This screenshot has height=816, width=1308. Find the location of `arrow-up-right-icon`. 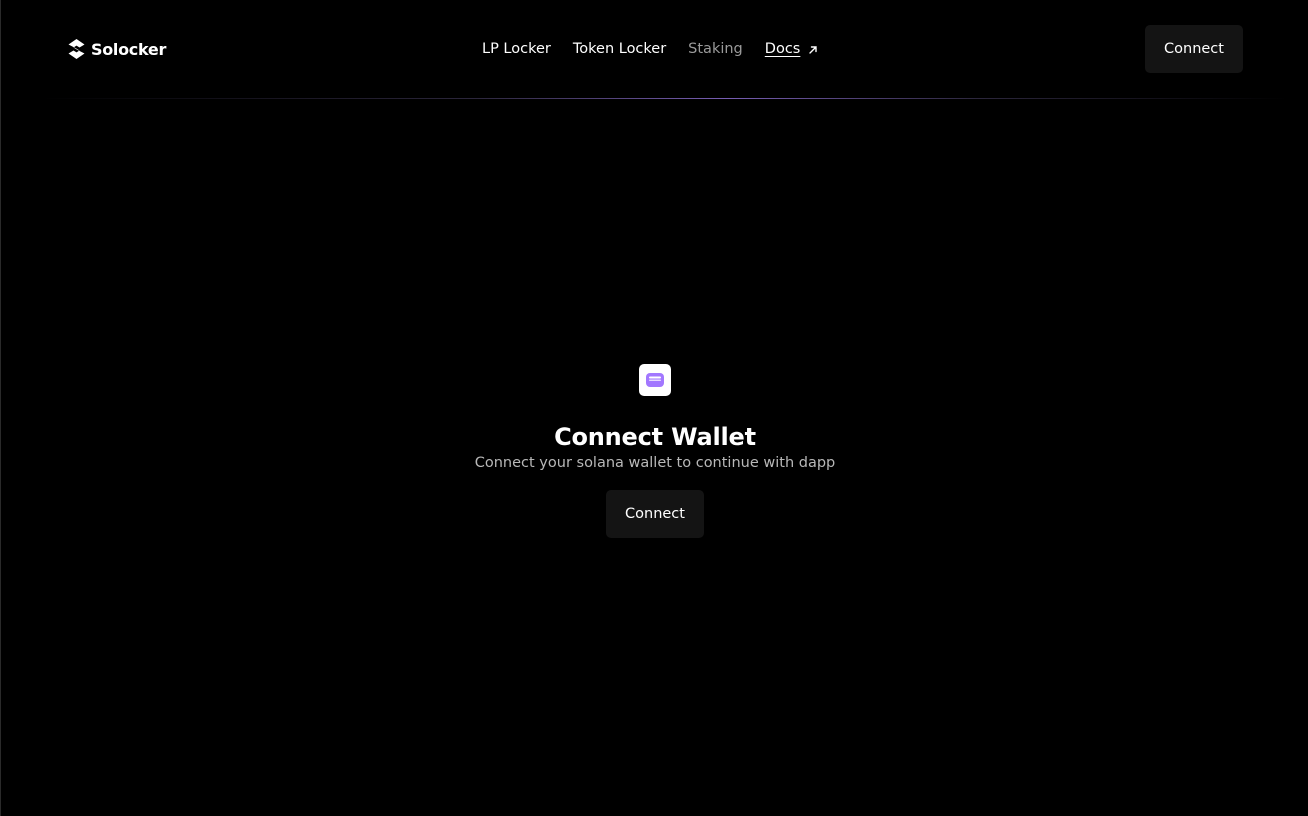

arrow-up-right-icon is located at coordinates (813, 50).